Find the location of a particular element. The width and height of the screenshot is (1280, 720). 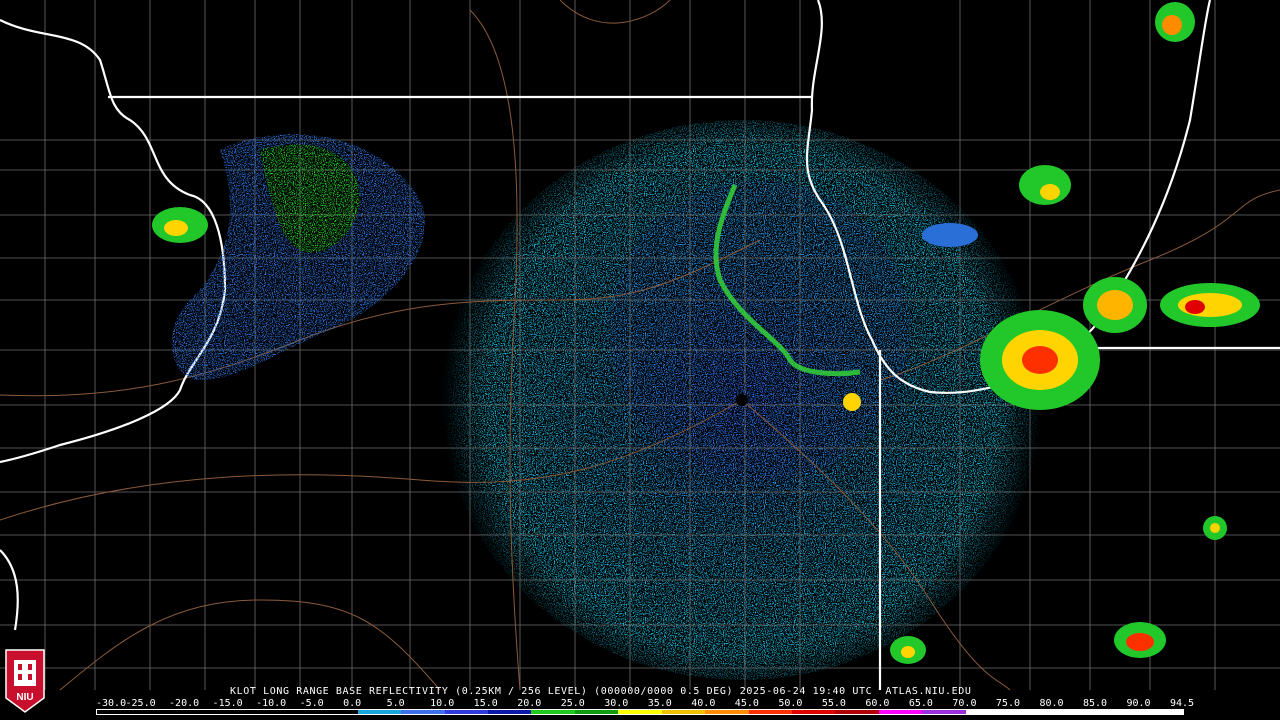

scale-label: 65.0 is located at coordinates (920, 703).